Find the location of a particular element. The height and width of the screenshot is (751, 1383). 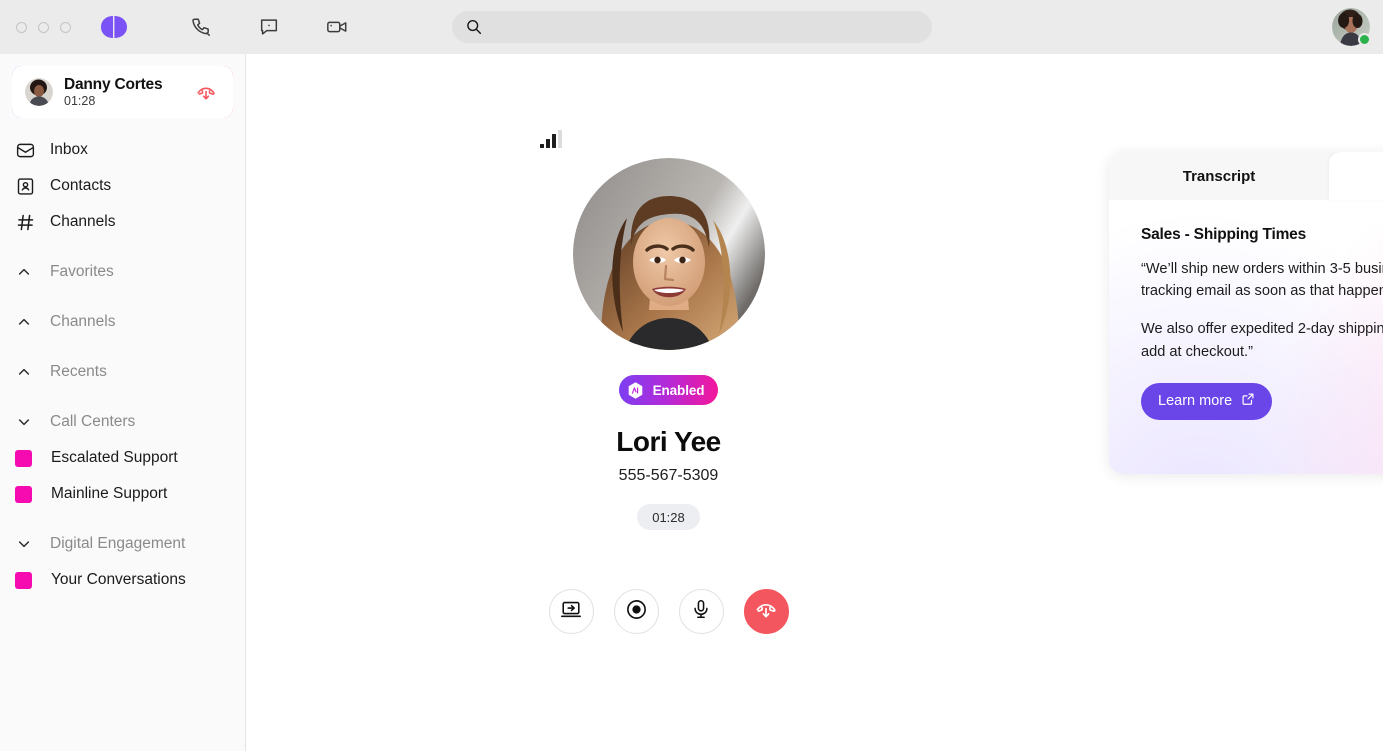

sidebar-group-recents: Recents is located at coordinates (122, 372).